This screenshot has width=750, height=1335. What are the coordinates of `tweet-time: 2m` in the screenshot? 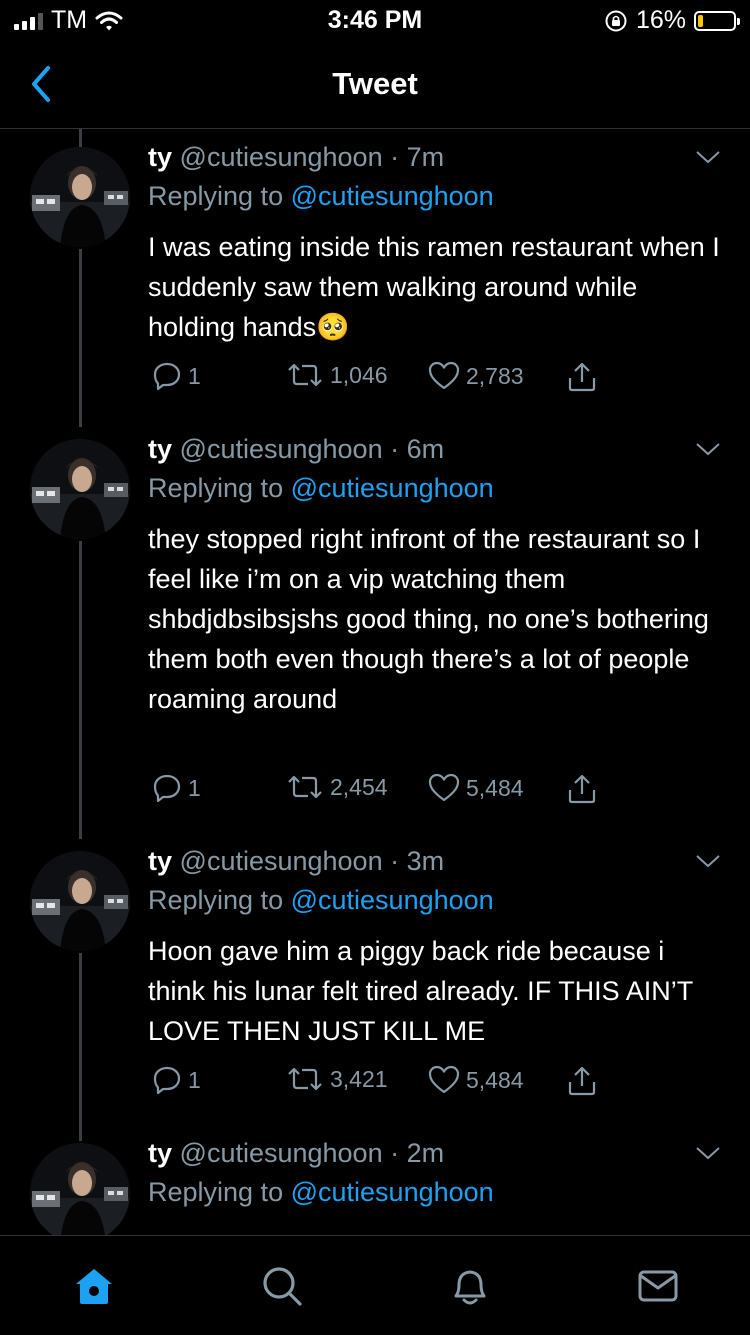 It's located at (425, 1153).